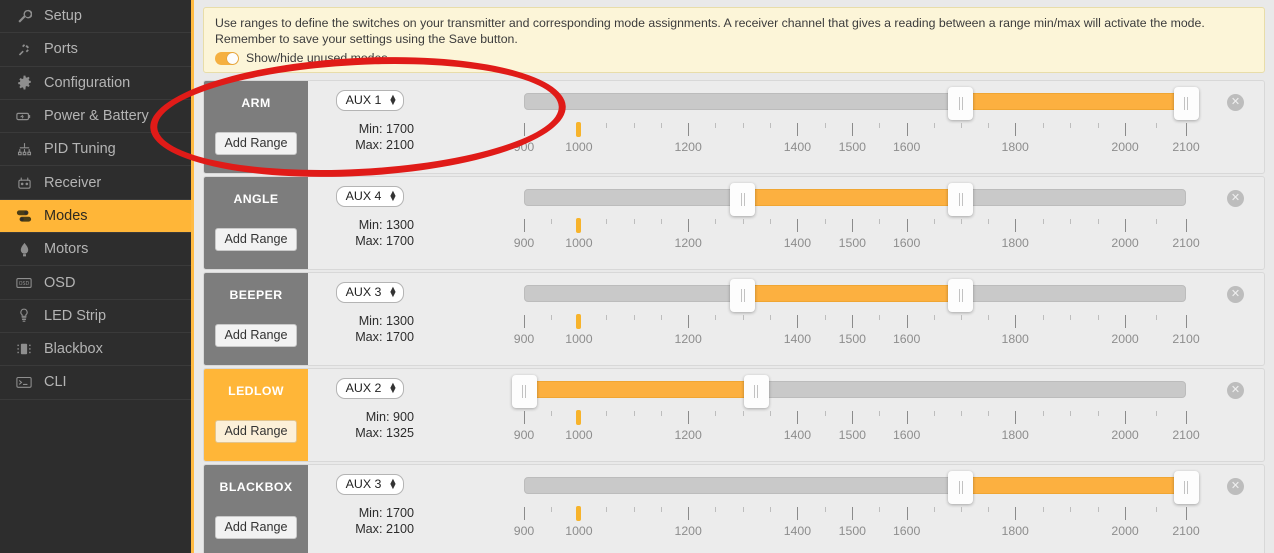 This screenshot has width=1274, height=553. What do you see at coordinates (370, 409) in the screenshot?
I see `range-controls: AUX 2 ▲ ▼ Min: 900 Max: 1325` at bounding box center [370, 409].